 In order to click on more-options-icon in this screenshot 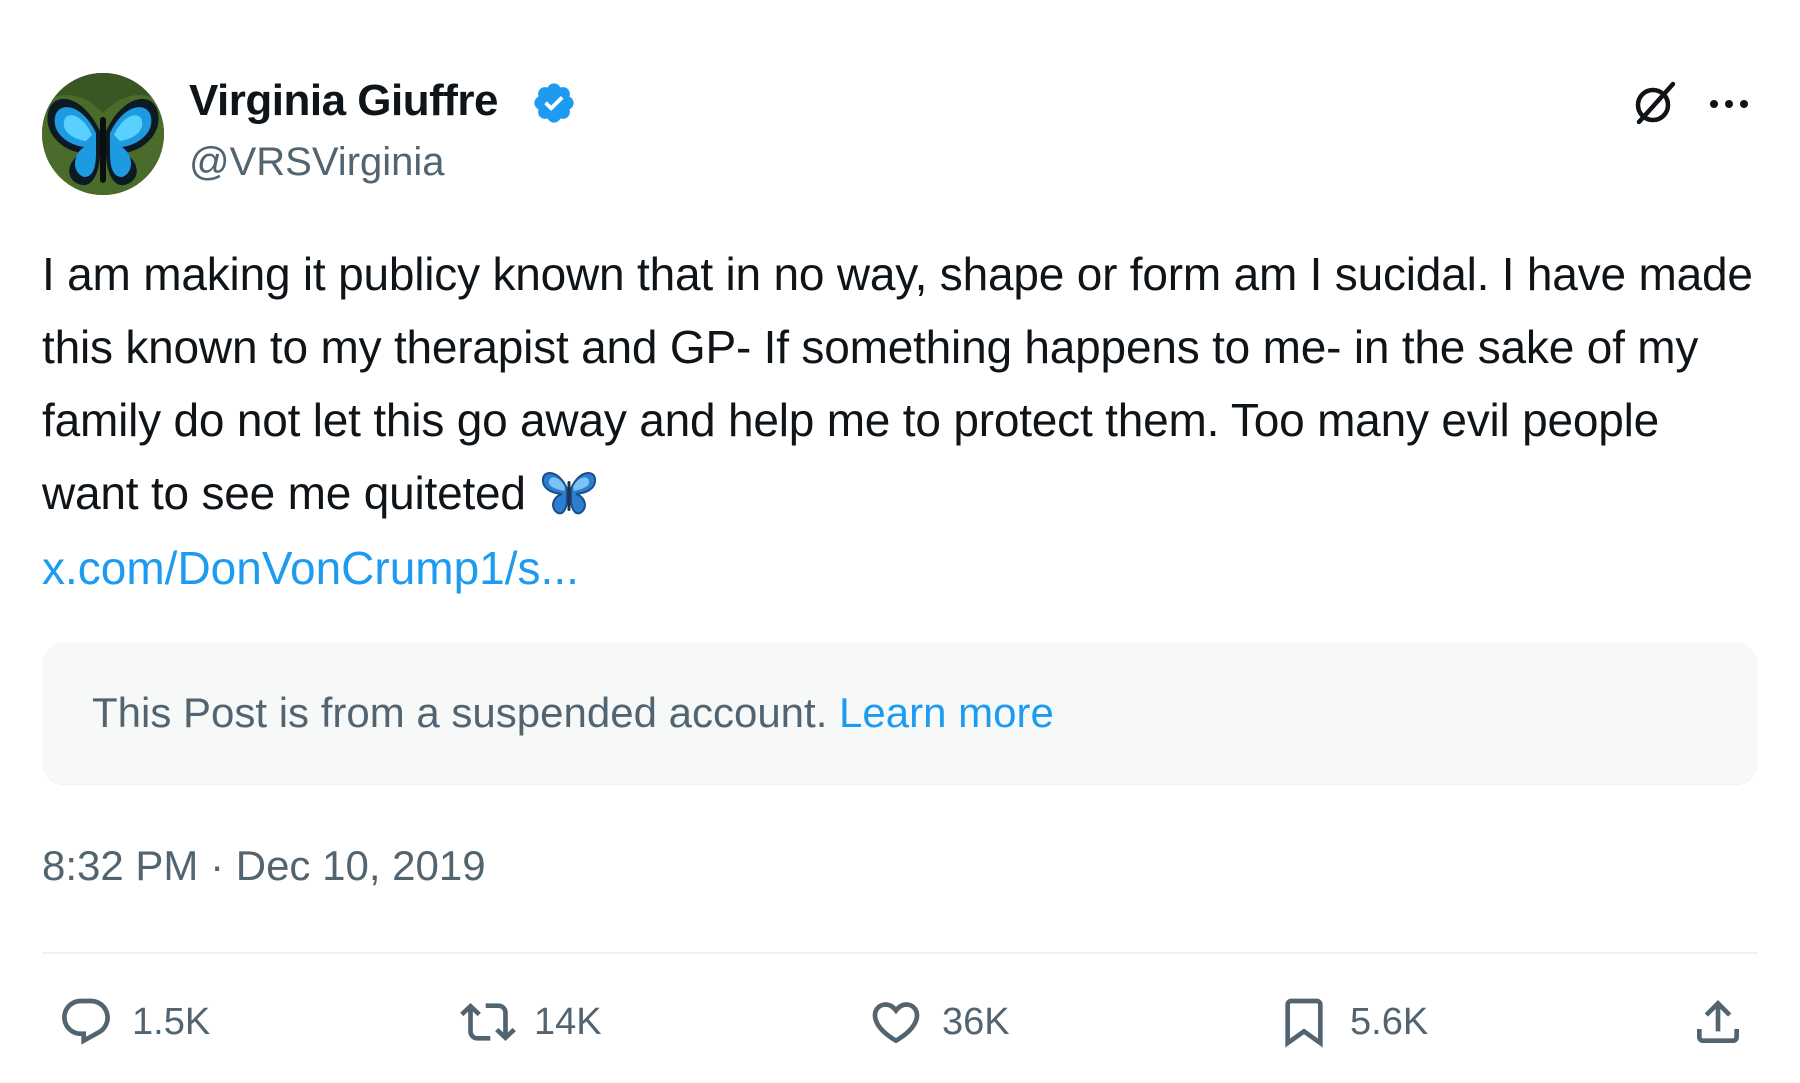, I will do `click(1729, 104)`.